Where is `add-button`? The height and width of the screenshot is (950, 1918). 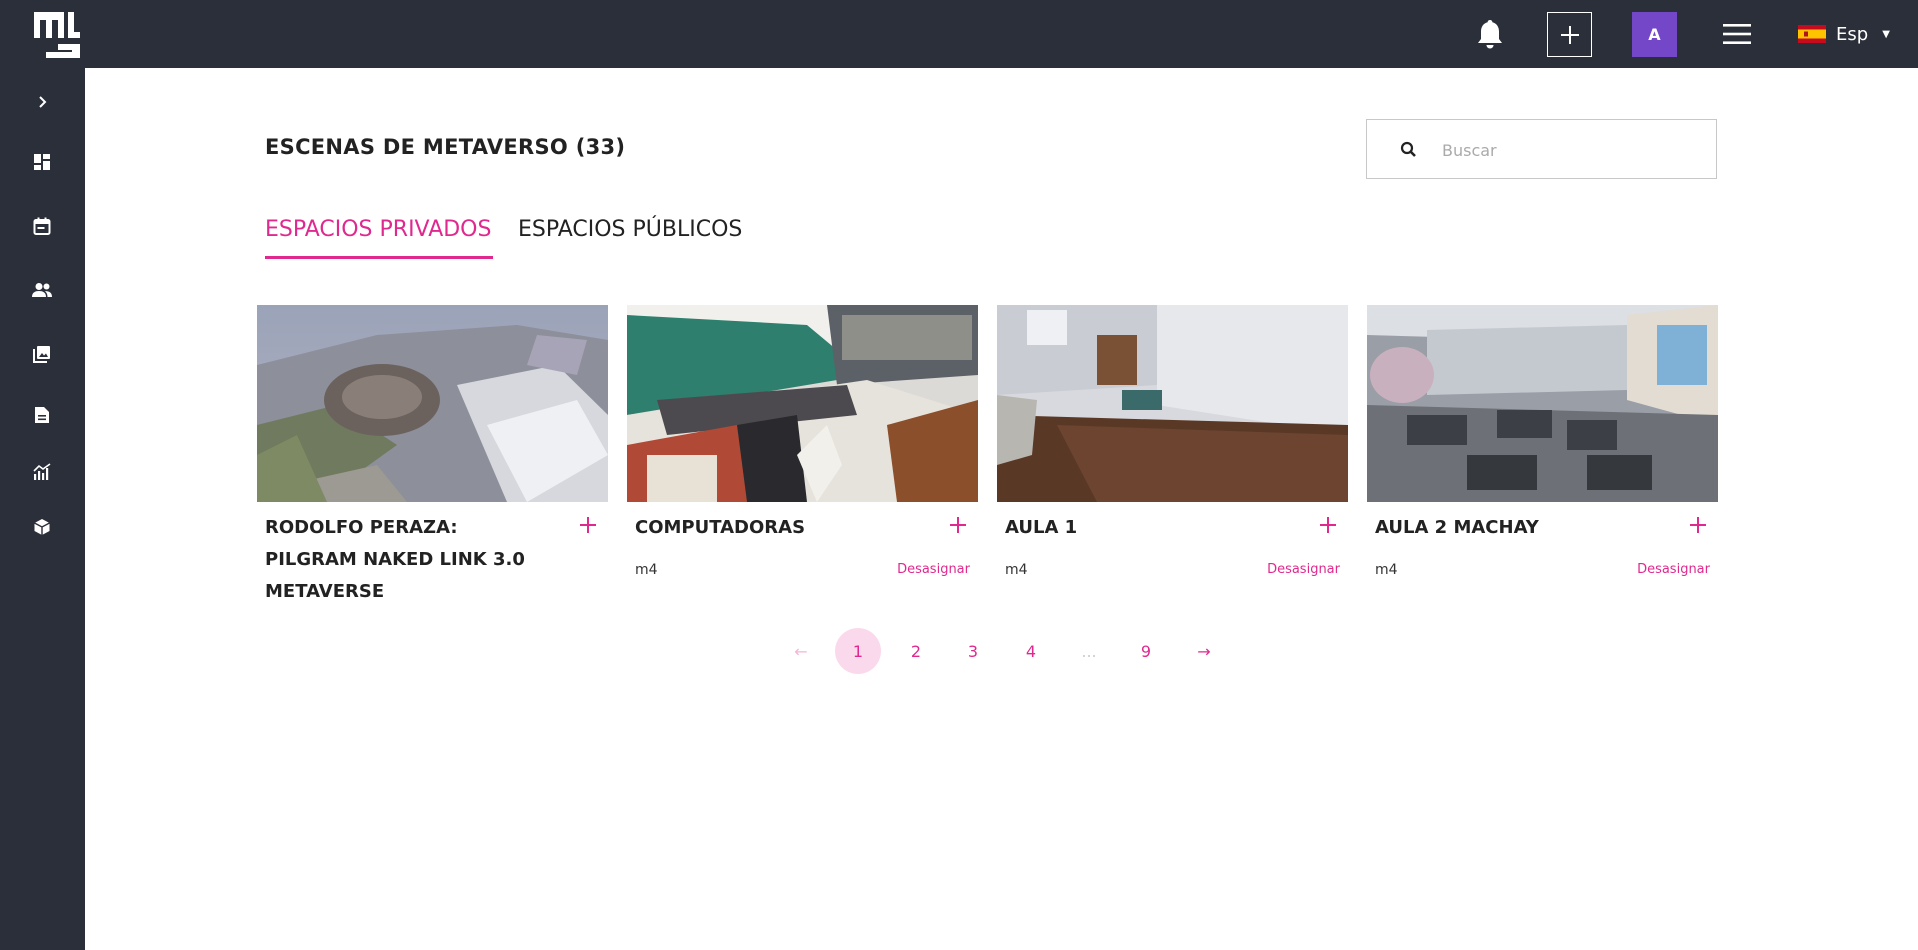 add-button is located at coordinates (1569, 34).